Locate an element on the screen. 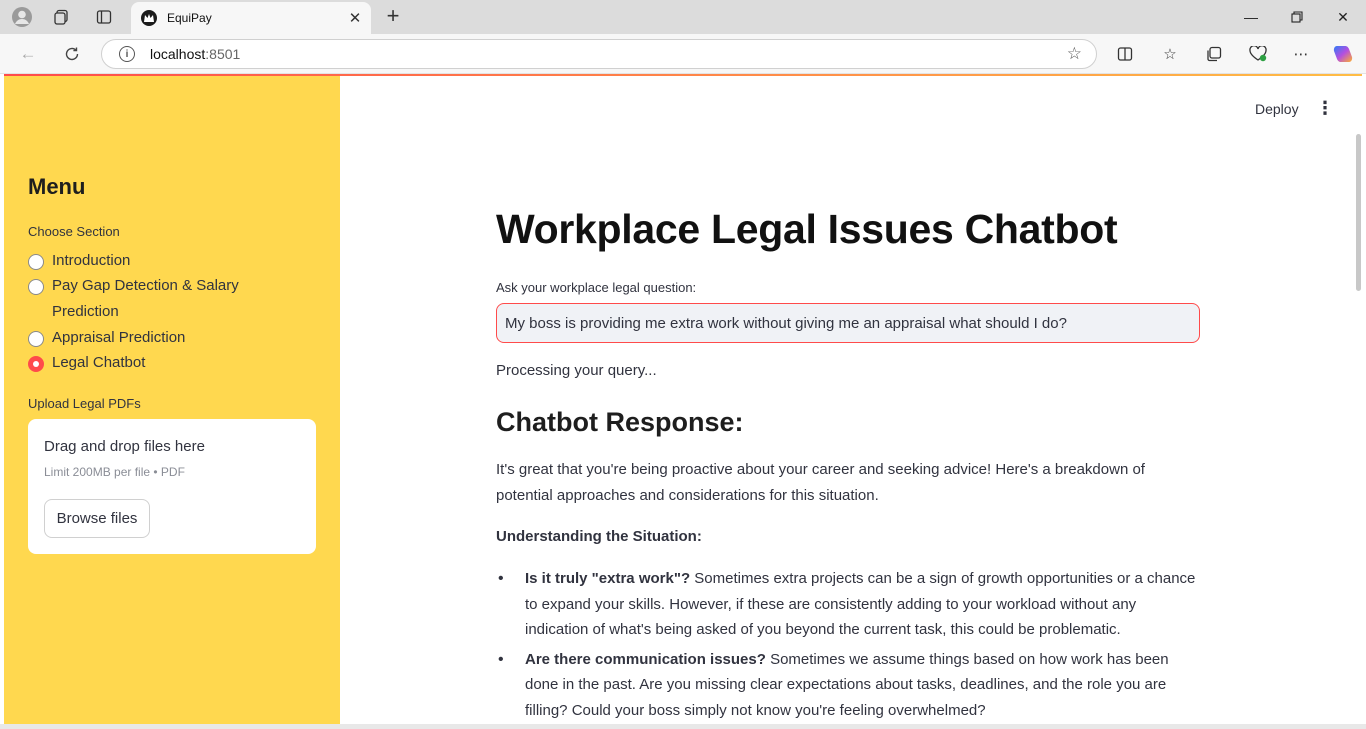  refresh-icon is located at coordinates (72, 54).